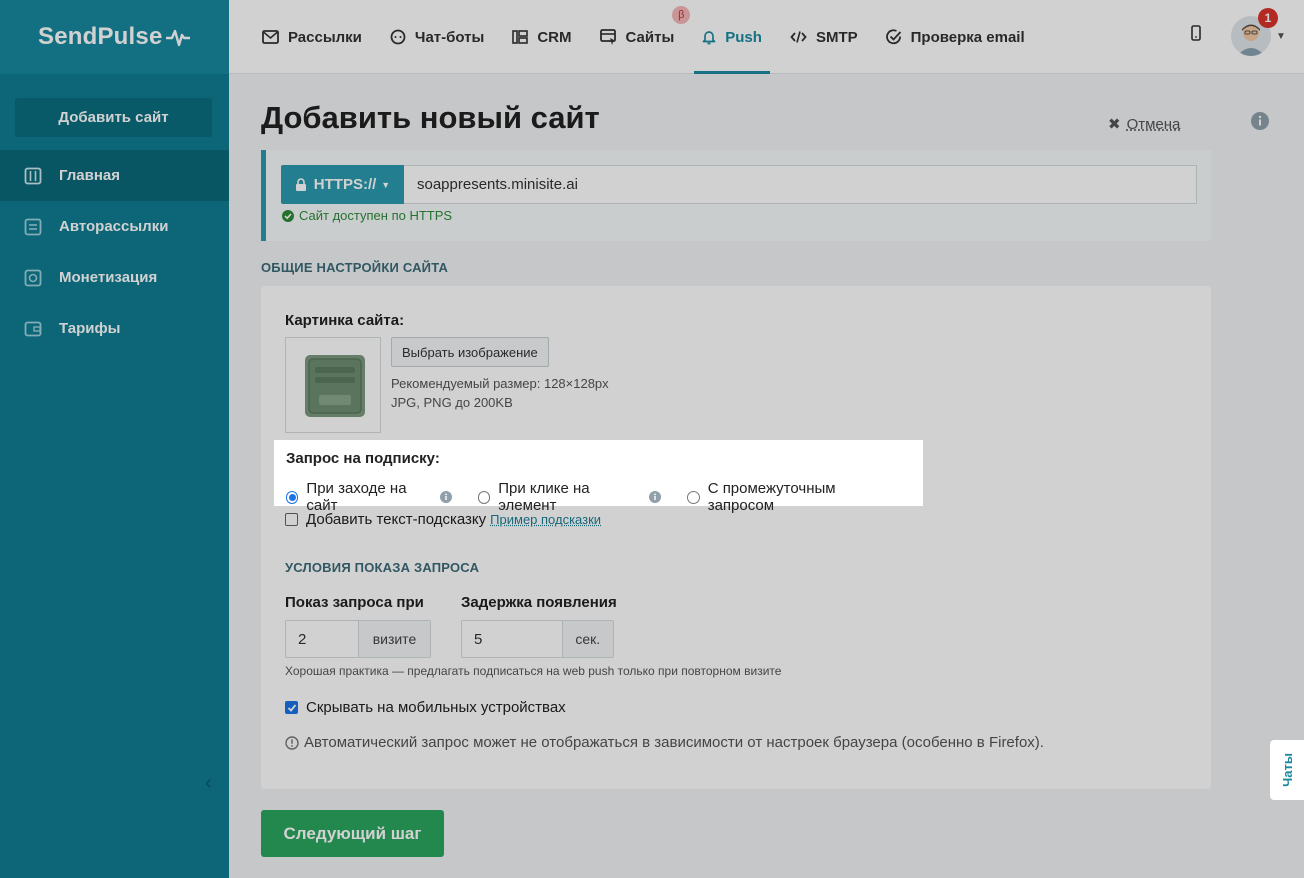 The image size is (1304, 878). I want to click on beta-badge: β, so click(681, 15).